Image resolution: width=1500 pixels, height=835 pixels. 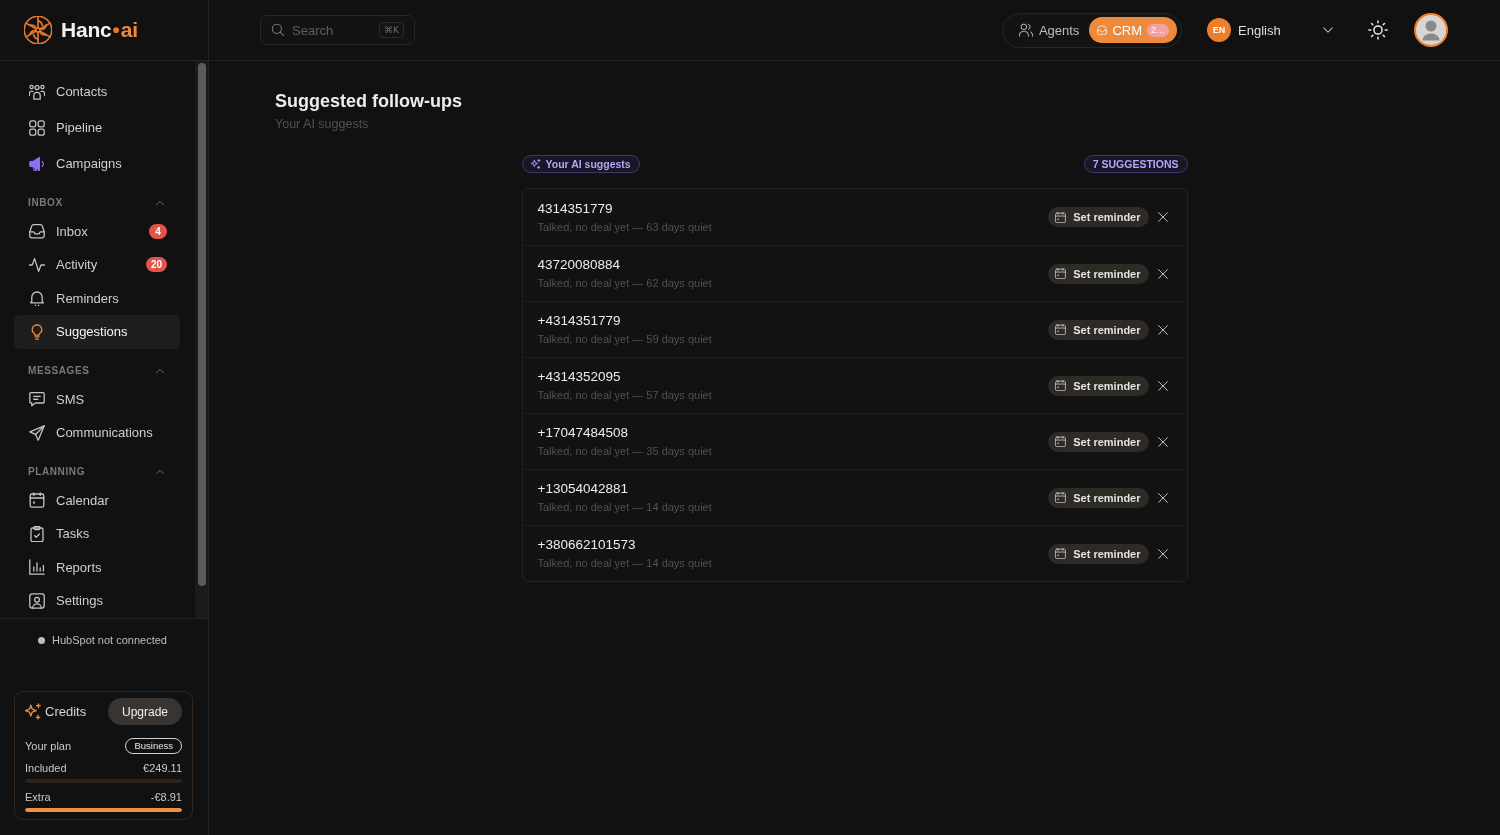 I want to click on nav-item: Contacts, so click(x=97, y=92).